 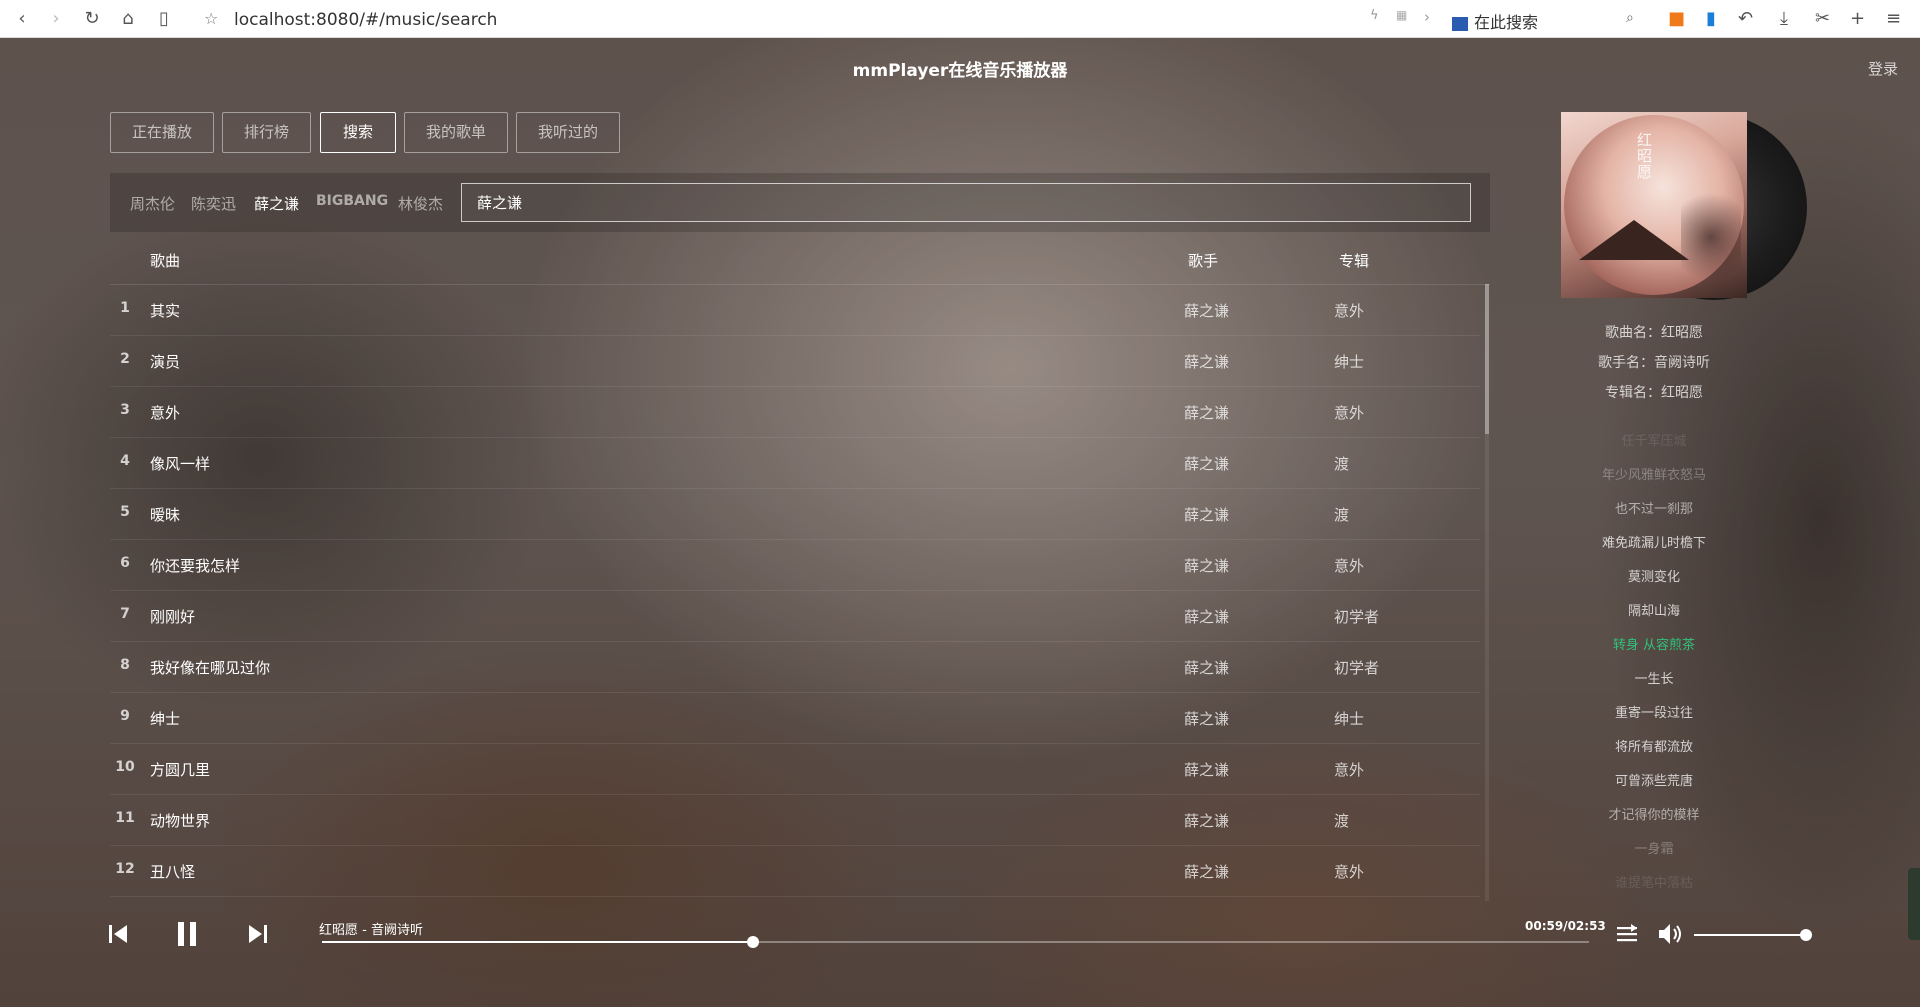 What do you see at coordinates (164, 19) in the screenshot?
I see `reader-icon: ▯` at bounding box center [164, 19].